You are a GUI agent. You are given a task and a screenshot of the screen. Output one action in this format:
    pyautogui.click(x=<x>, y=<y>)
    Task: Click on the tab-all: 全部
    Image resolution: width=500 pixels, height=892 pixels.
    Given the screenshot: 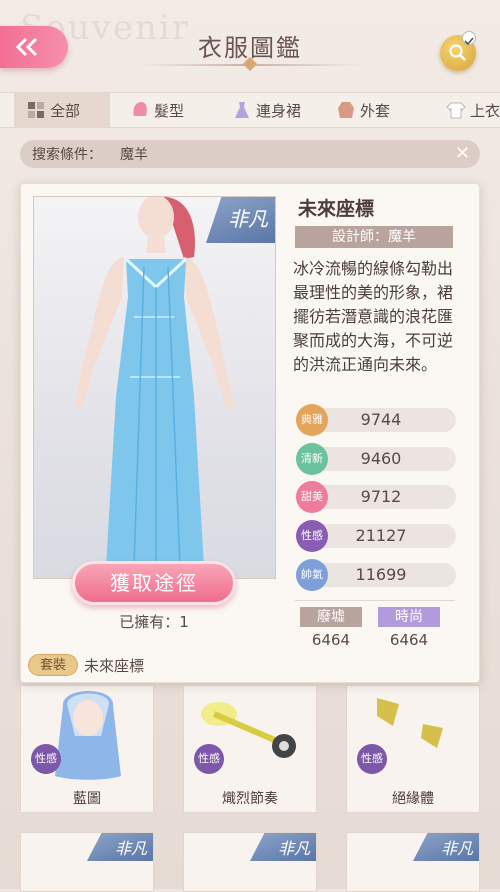 What is the action you would take?
    pyautogui.click(x=62, y=110)
    